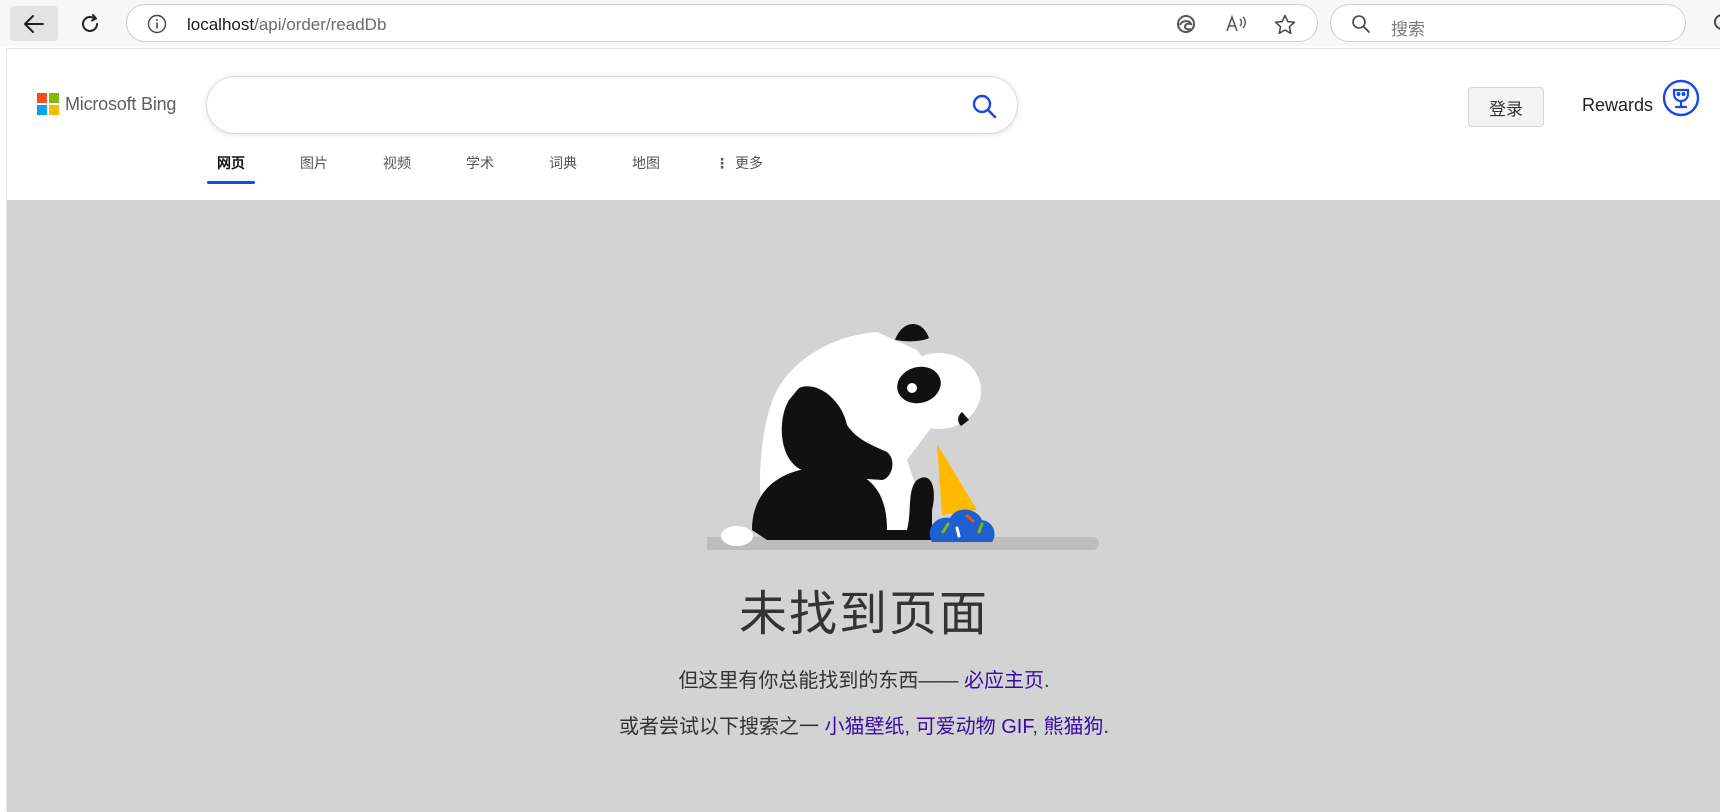 The image size is (1720, 812). What do you see at coordinates (1714, 22) in the screenshot?
I see `settings-gear-icon` at bounding box center [1714, 22].